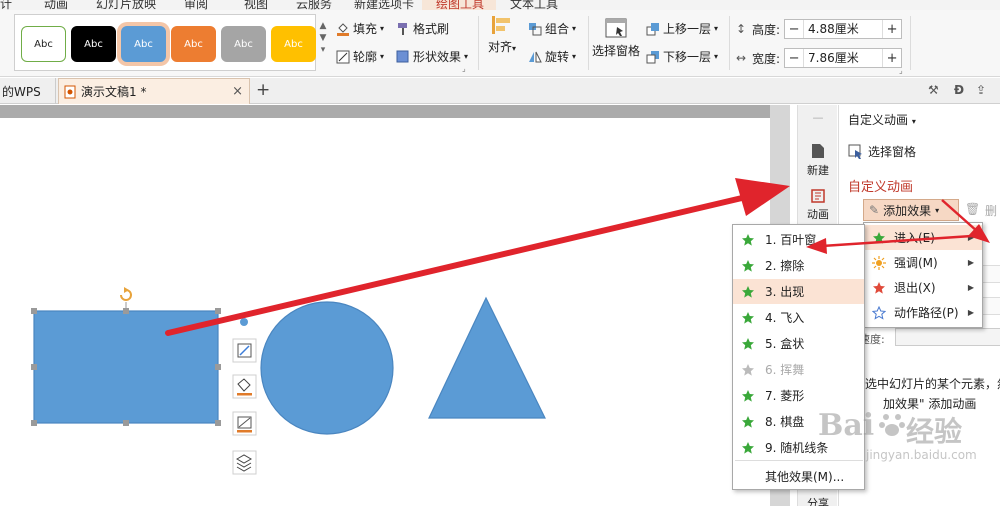 The image size is (1000, 506). Describe the element at coordinates (237, 91) in the screenshot. I see `close-tab-icon: ×` at that location.